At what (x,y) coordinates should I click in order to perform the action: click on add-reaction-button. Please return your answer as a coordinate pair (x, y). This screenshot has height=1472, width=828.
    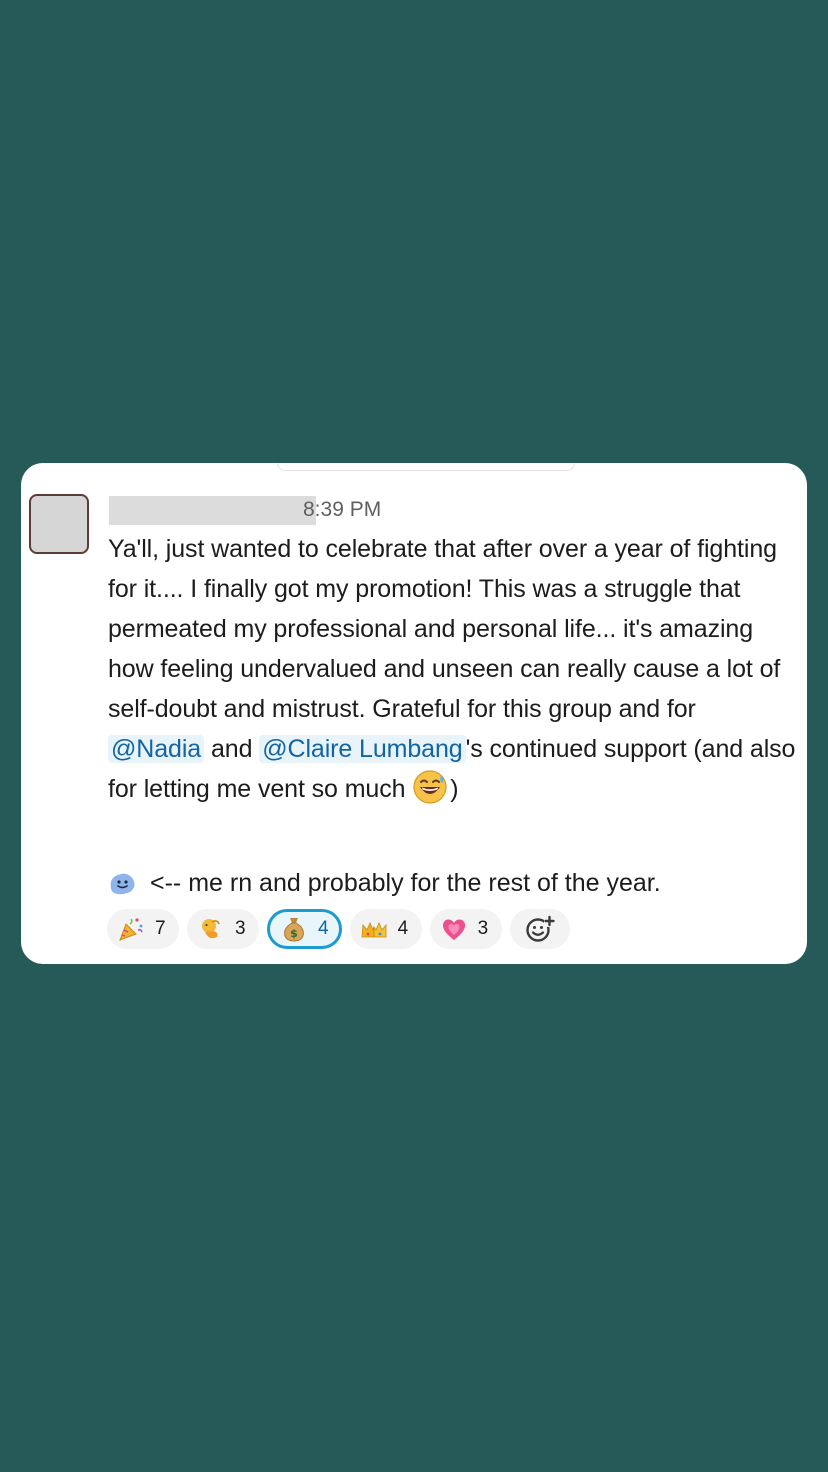
    Looking at the image, I should click on (539, 929).